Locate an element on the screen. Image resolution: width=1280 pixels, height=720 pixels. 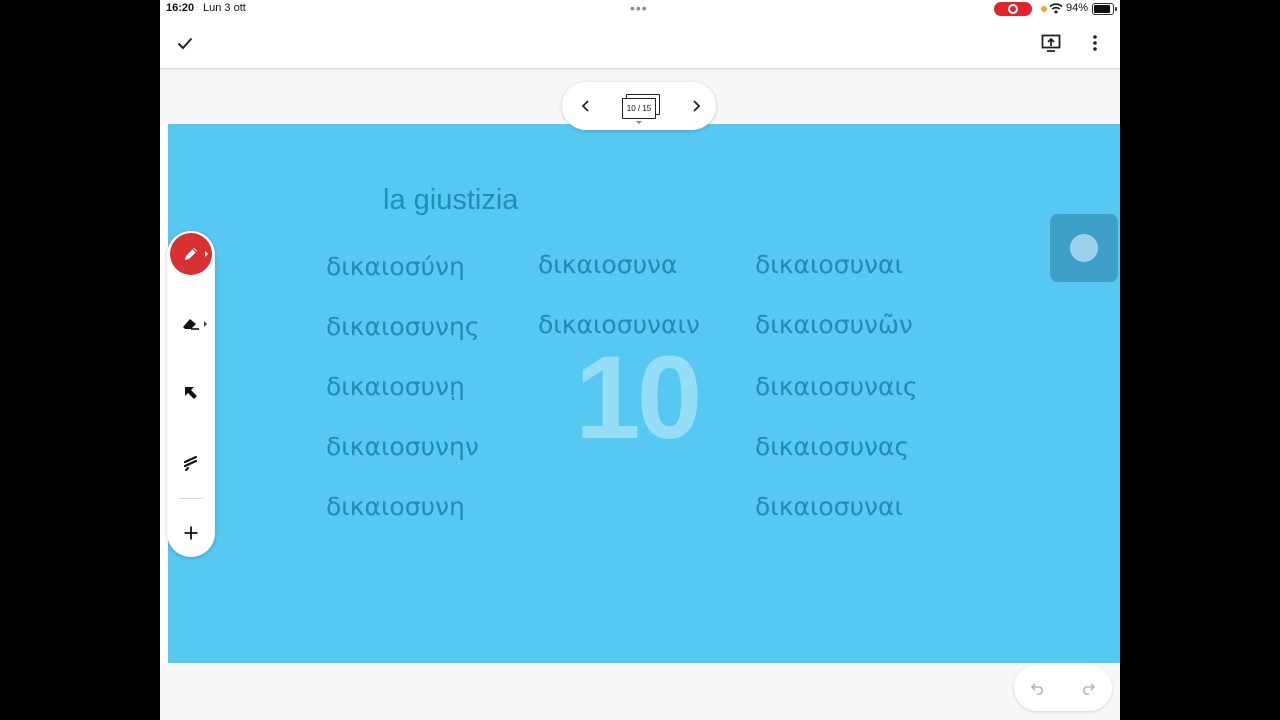
declension-word-c3-4: δικαιοσυνας is located at coordinates (832, 446).